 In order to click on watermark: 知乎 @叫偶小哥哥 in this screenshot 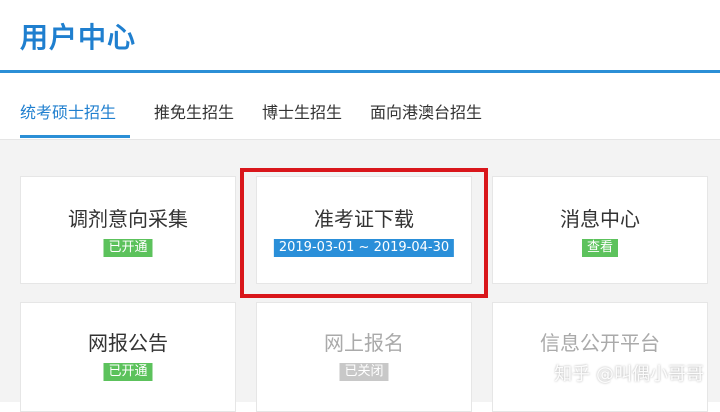, I will do `click(629, 374)`.